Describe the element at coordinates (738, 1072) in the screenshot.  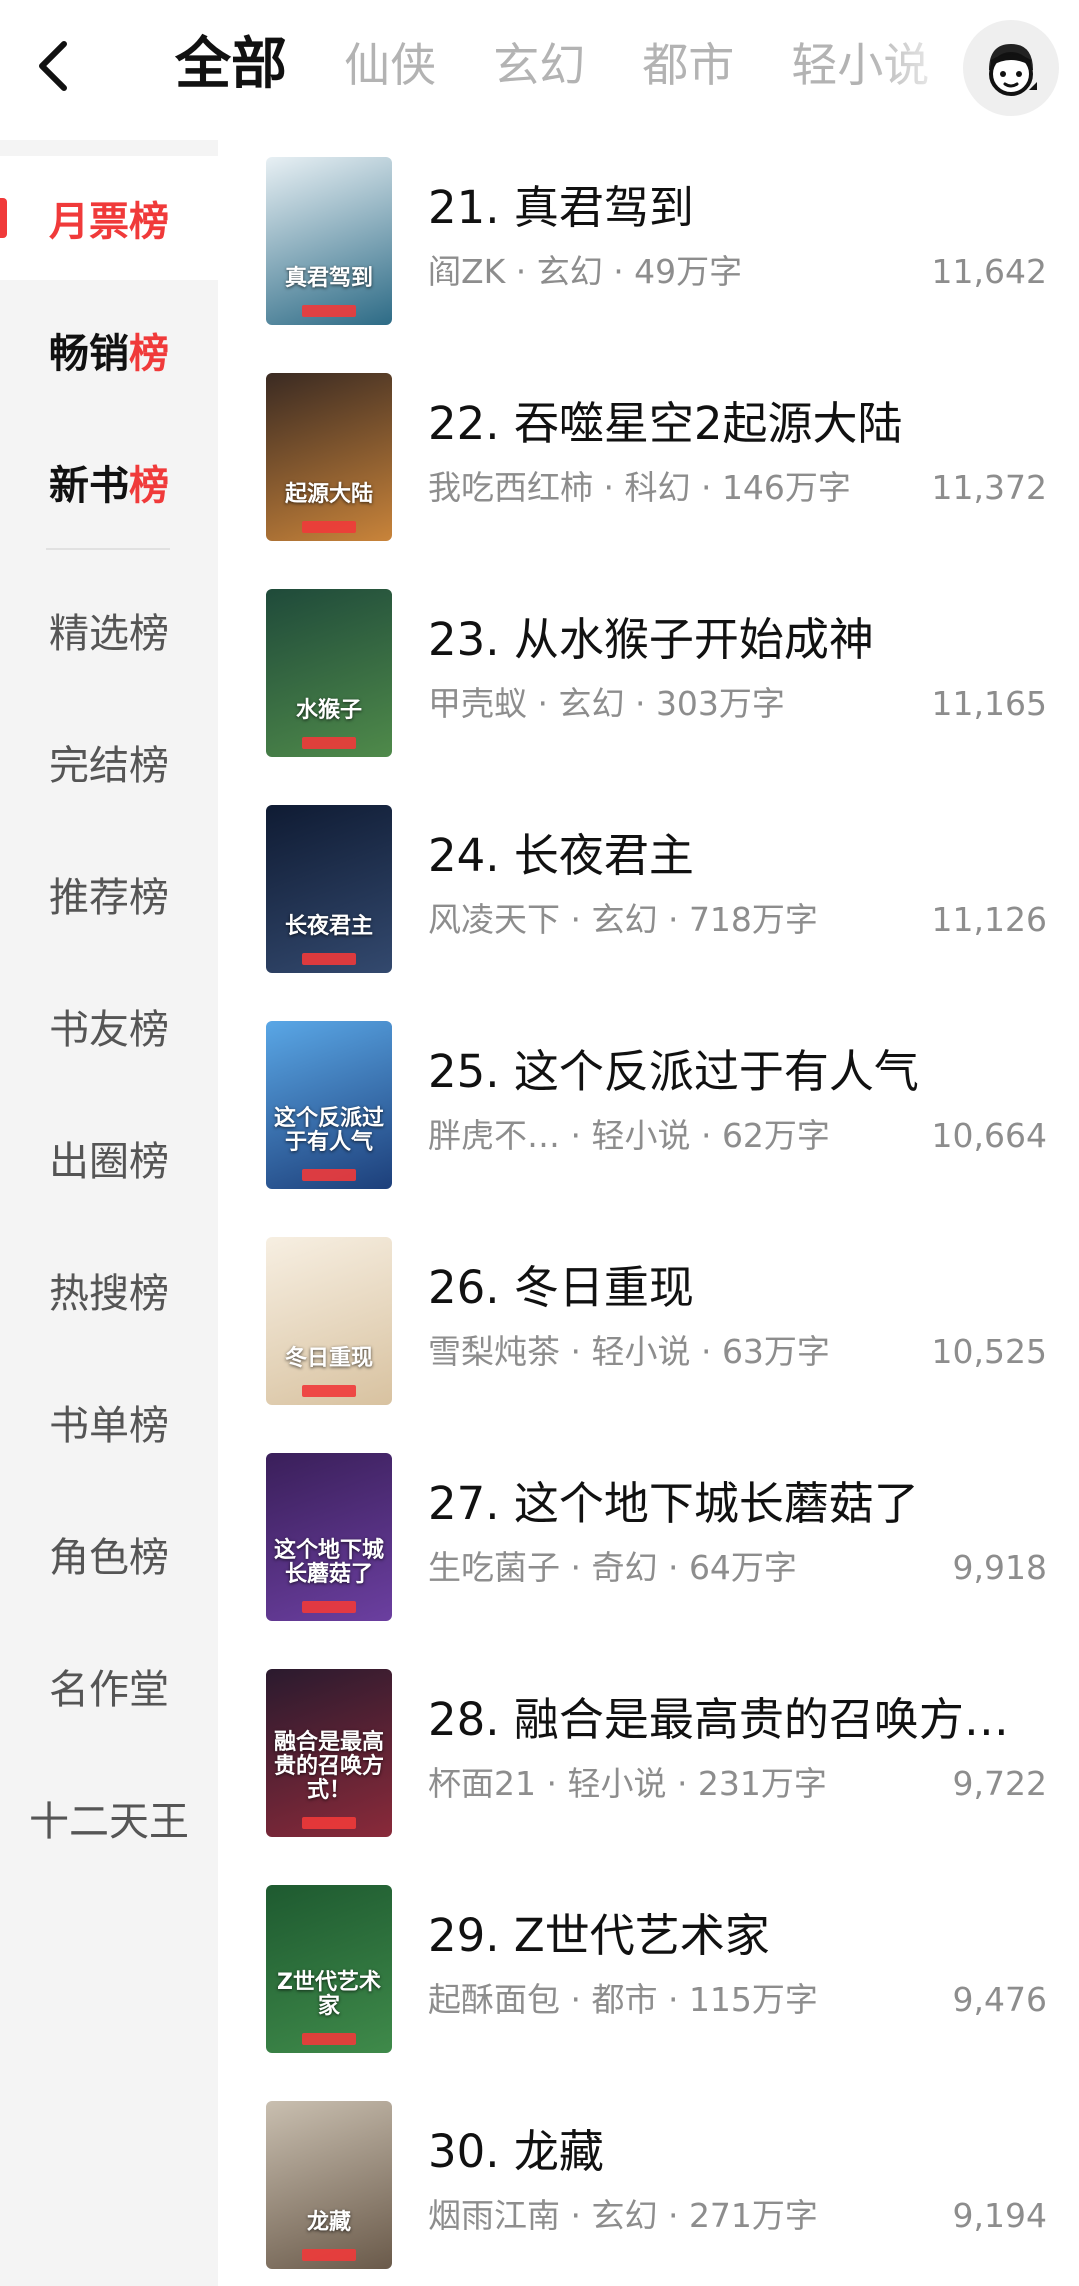
I see `book-title: 25. 这个反派过于有人气` at that location.